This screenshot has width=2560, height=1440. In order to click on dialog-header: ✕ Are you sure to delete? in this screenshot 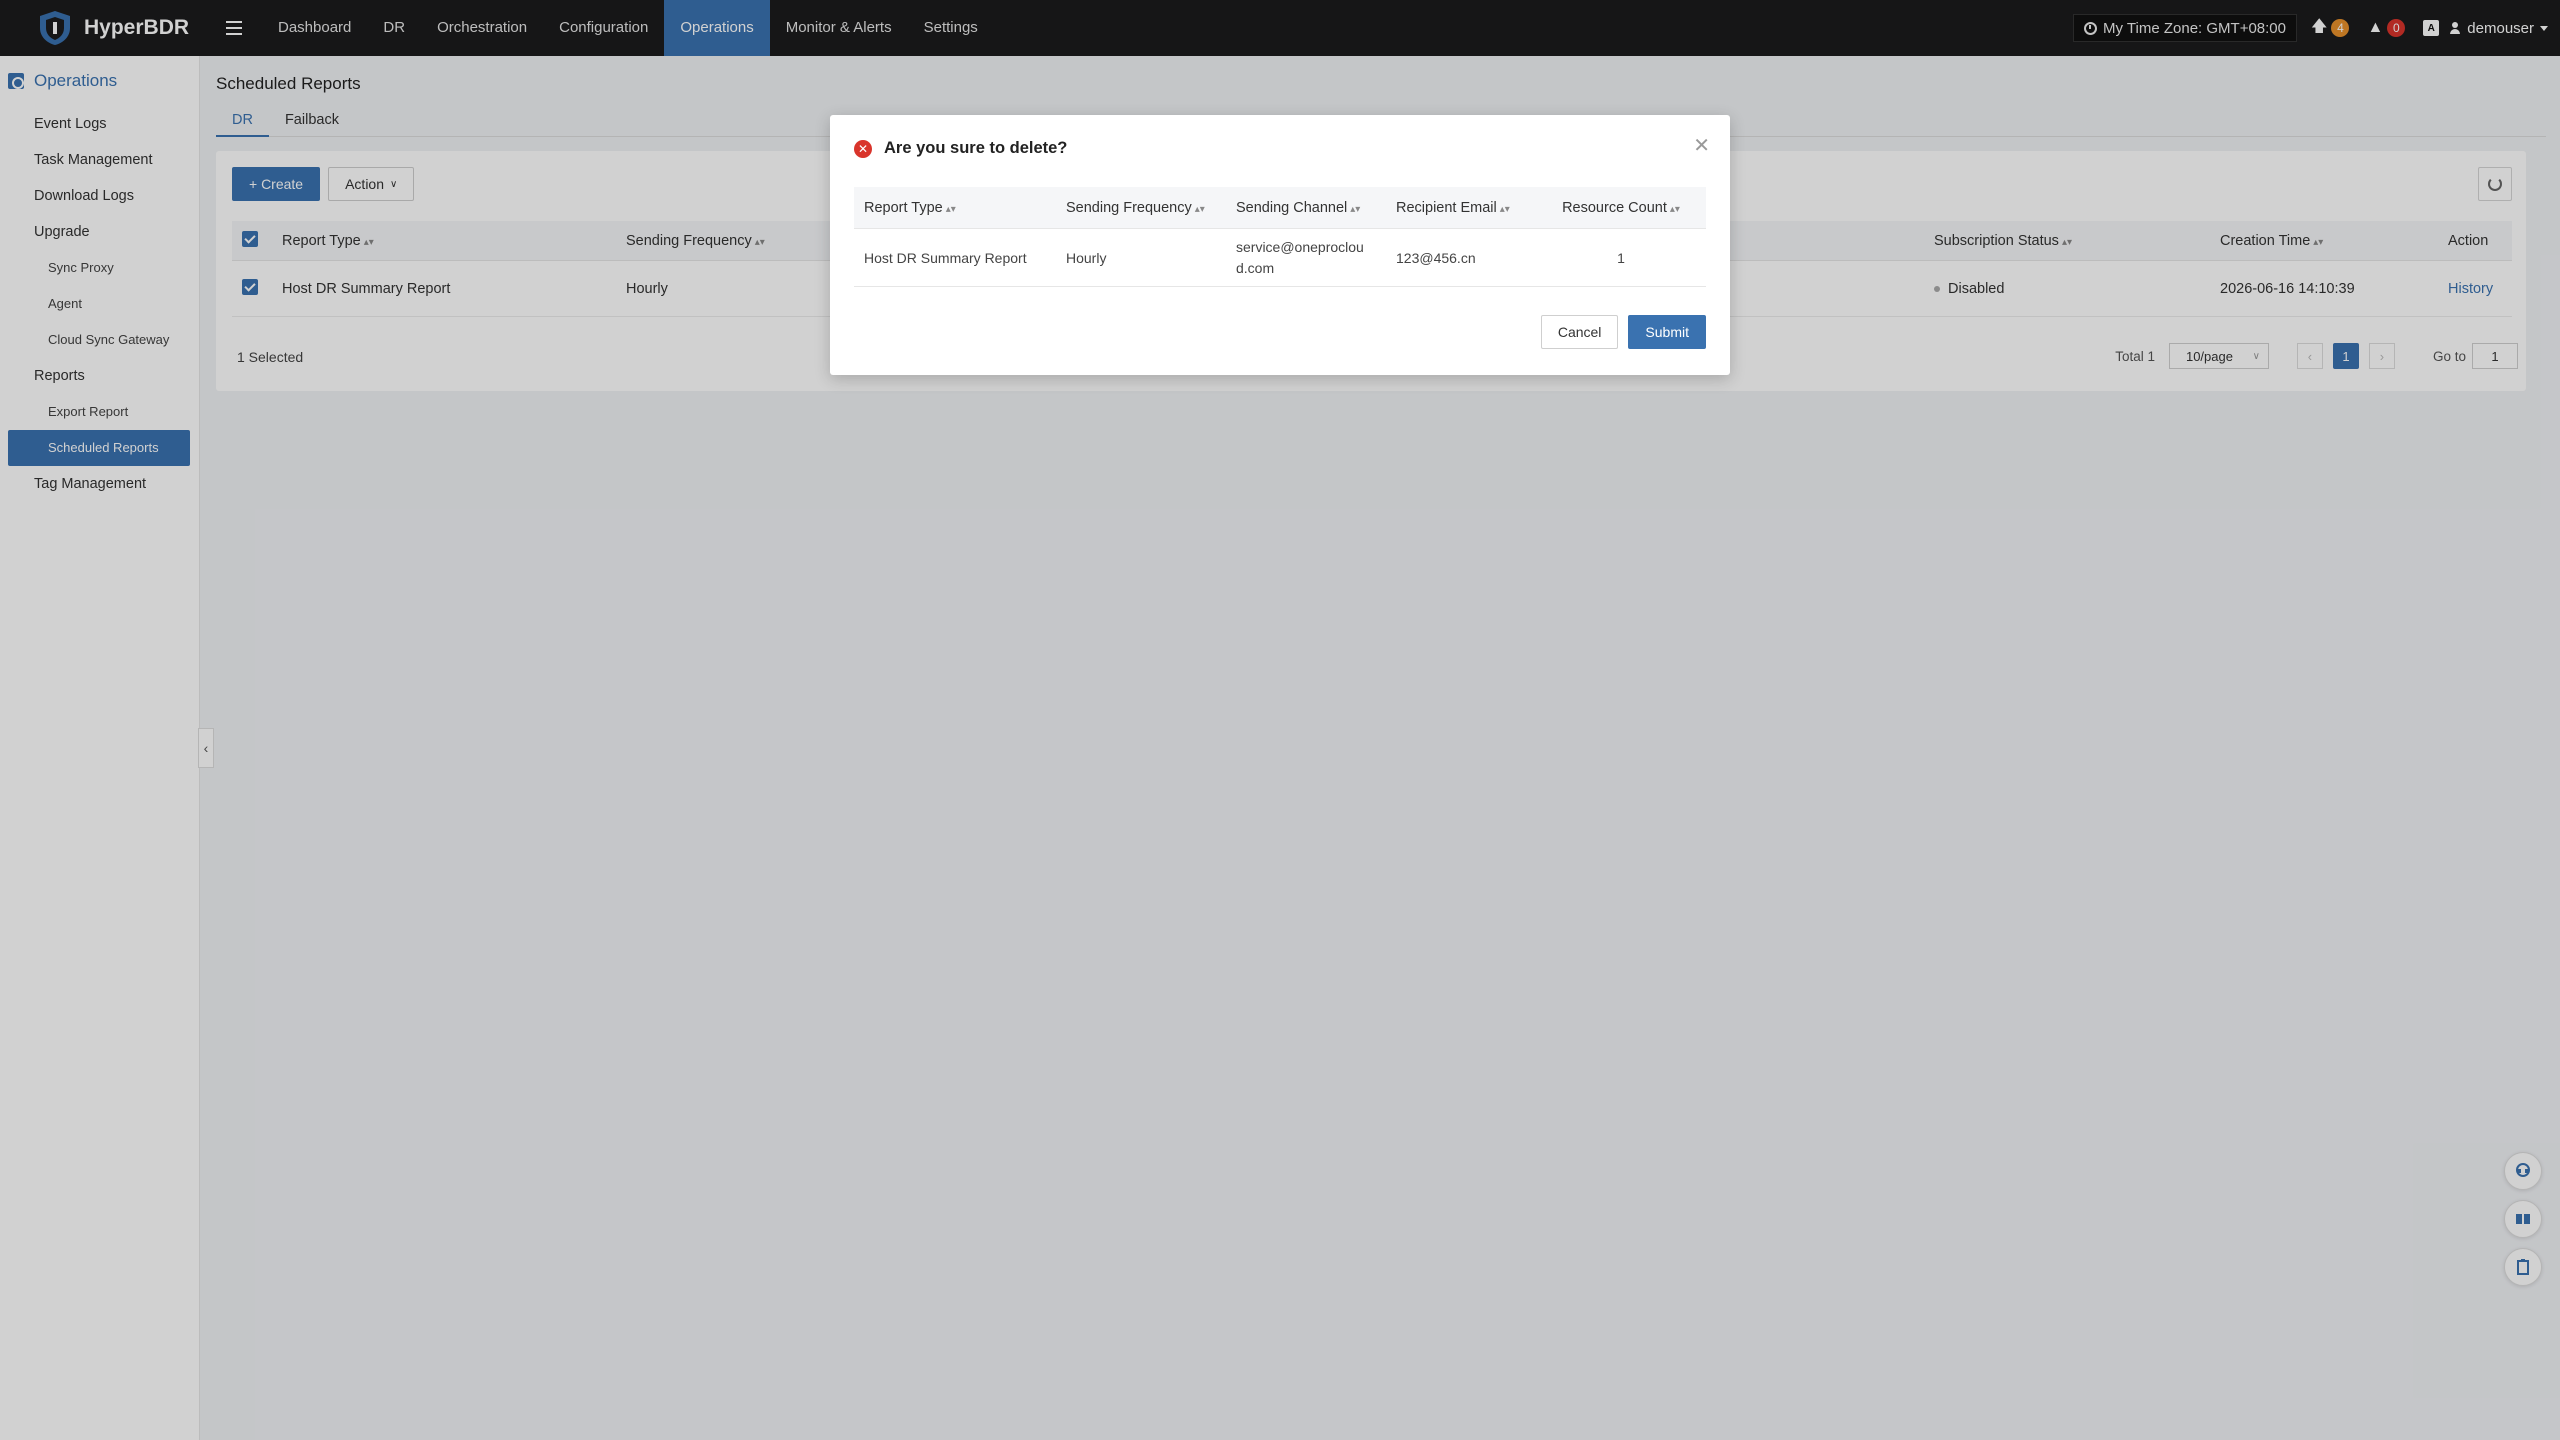, I will do `click(960, 148)`.